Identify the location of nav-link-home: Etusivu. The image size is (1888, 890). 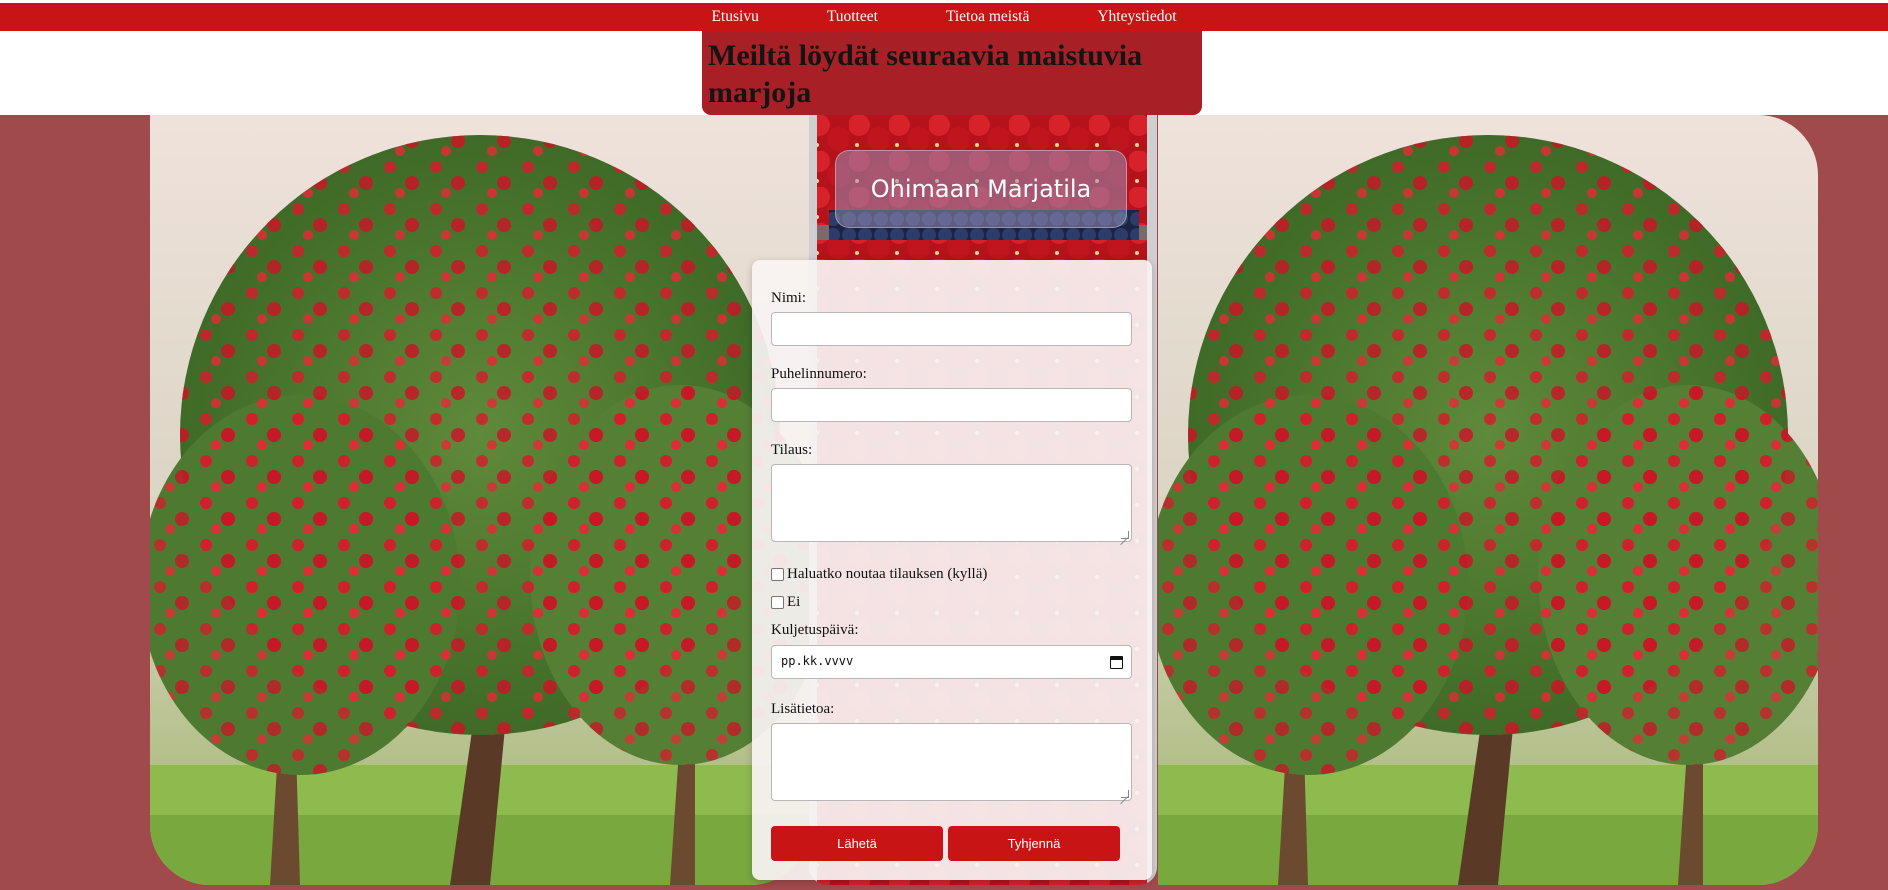
(734, 17).